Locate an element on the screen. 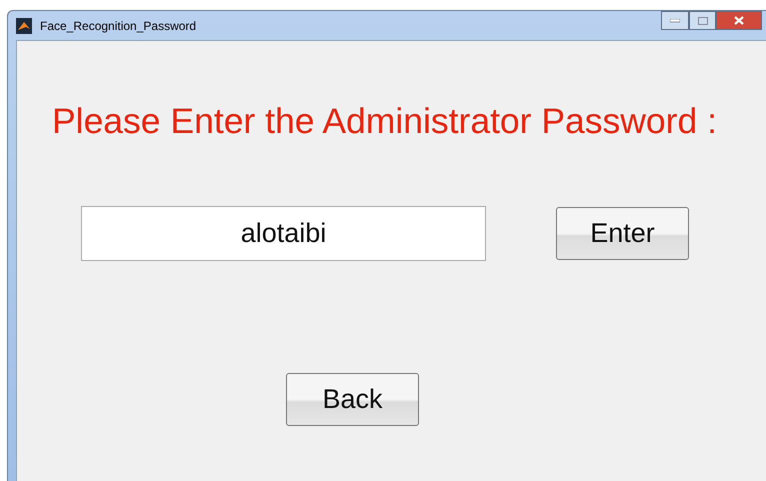  maximize-button is located at coordinates (702, 20).